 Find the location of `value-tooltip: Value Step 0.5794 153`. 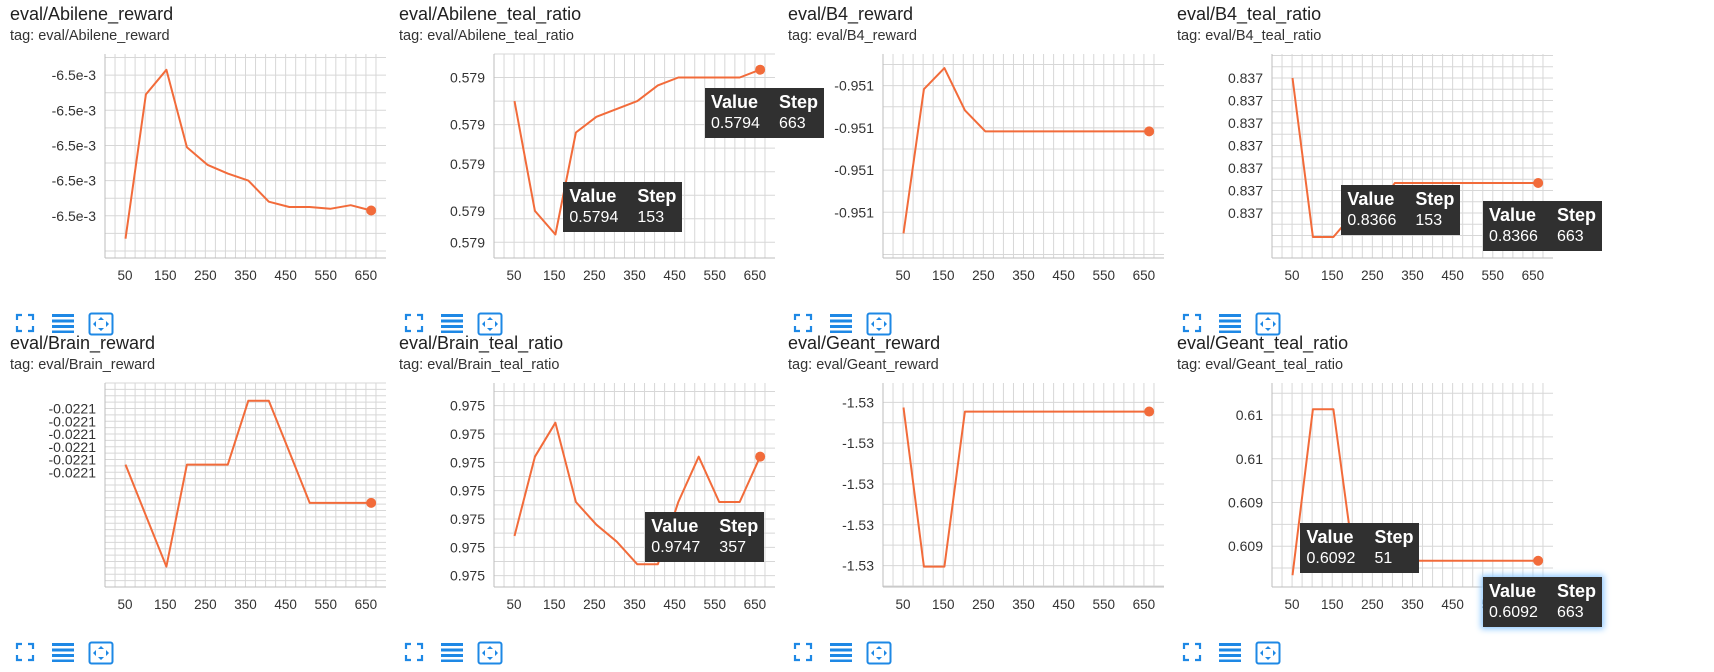

value-tooltip: Value Step 0.5794 153 is located at coordinates (623, 207).